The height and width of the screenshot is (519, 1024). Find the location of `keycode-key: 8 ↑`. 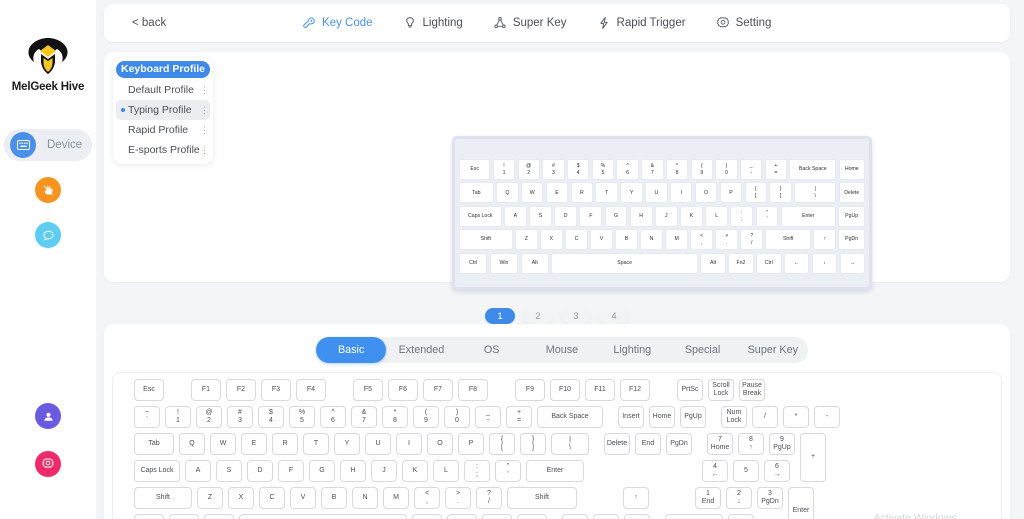

keycode-key: 8 ↑ is located at coordinates (751, 444).